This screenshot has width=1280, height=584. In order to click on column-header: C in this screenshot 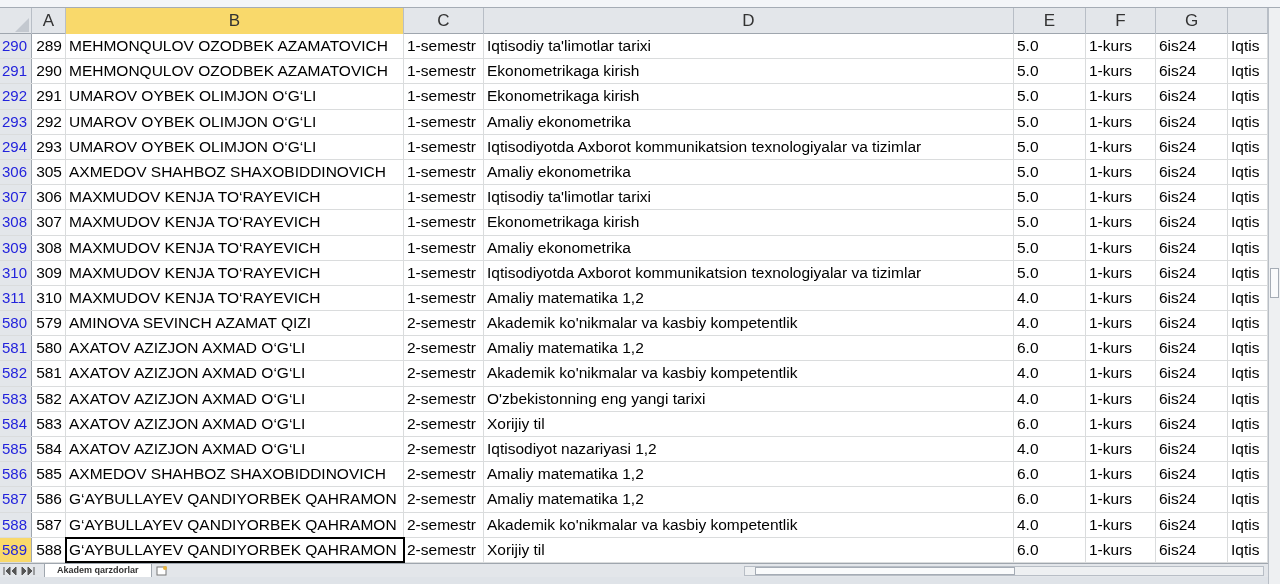, I will do `click(444, 21)`.